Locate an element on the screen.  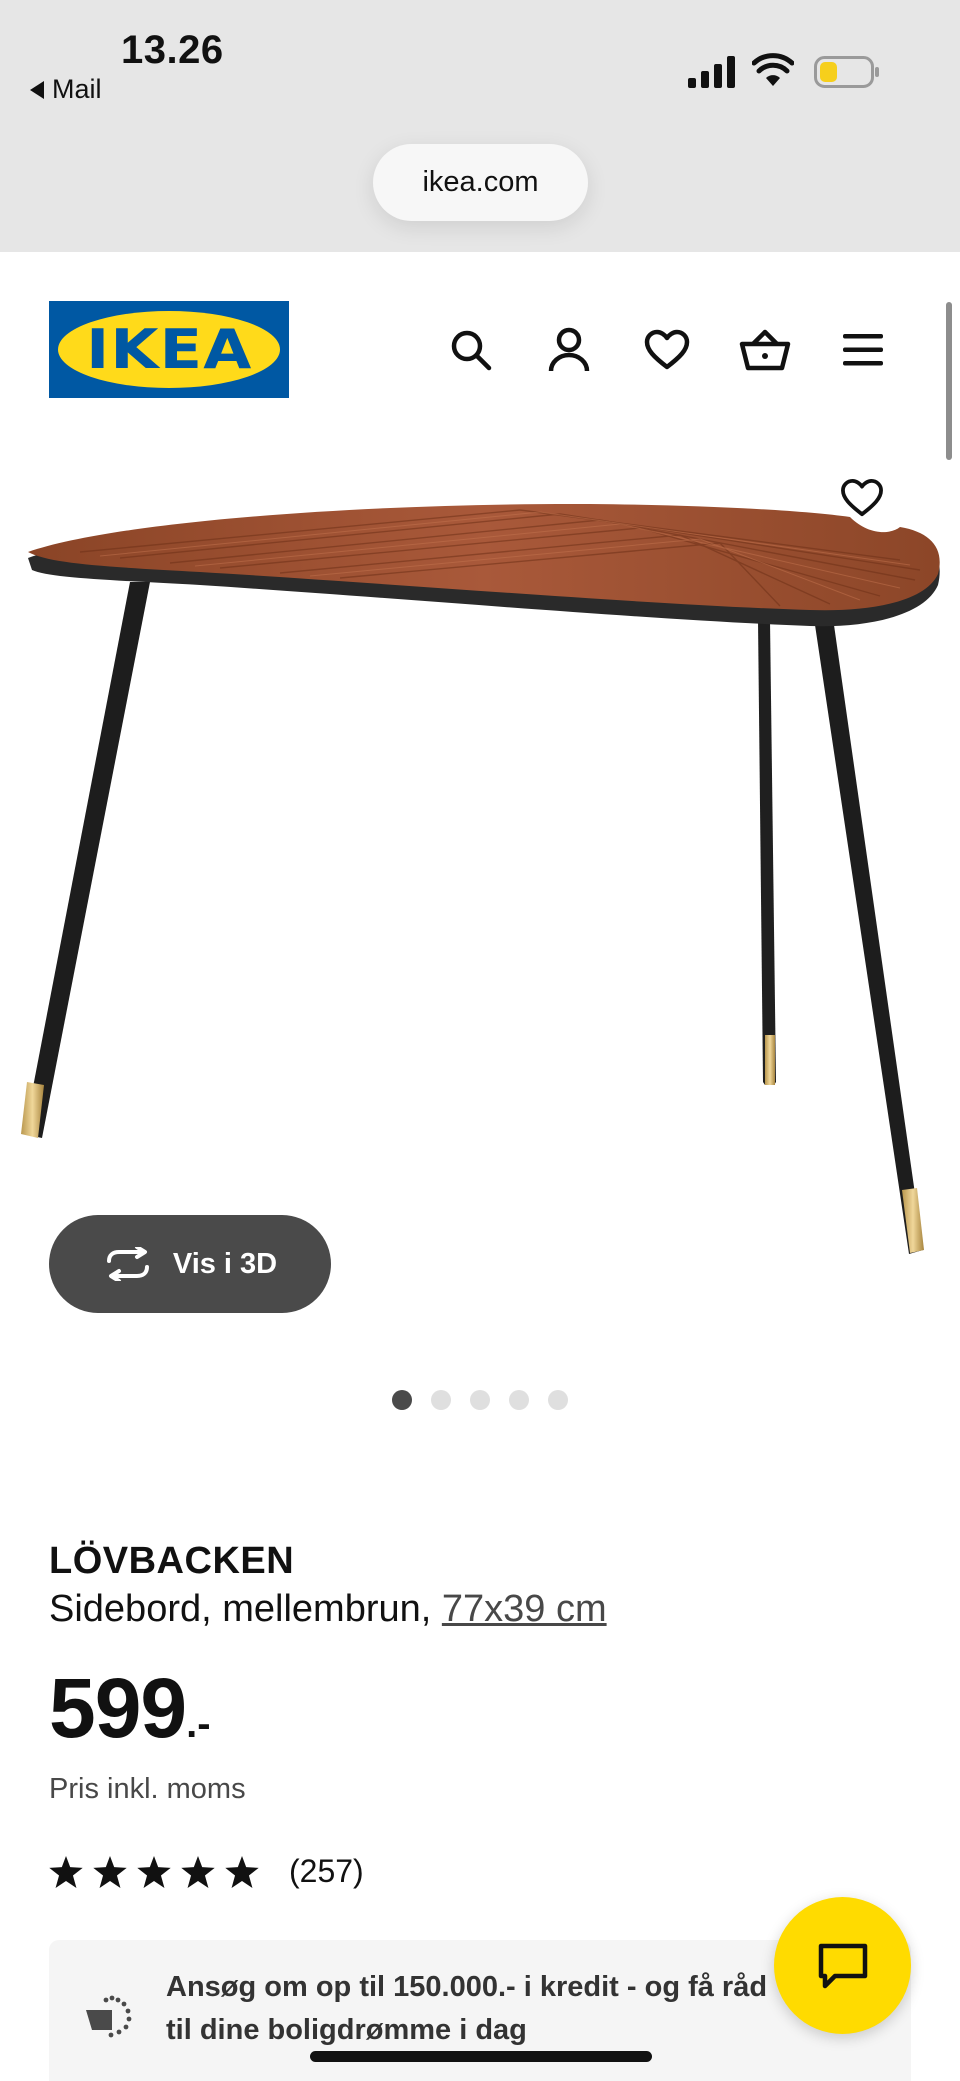
rating-stars is located at coordinates (154, 1871).